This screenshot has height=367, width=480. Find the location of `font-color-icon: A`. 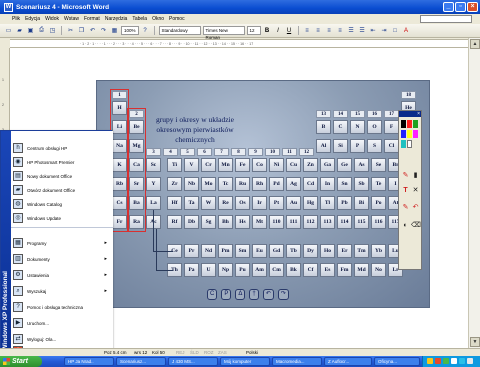

font-color-icon: A is located at coordinates (406, 30).